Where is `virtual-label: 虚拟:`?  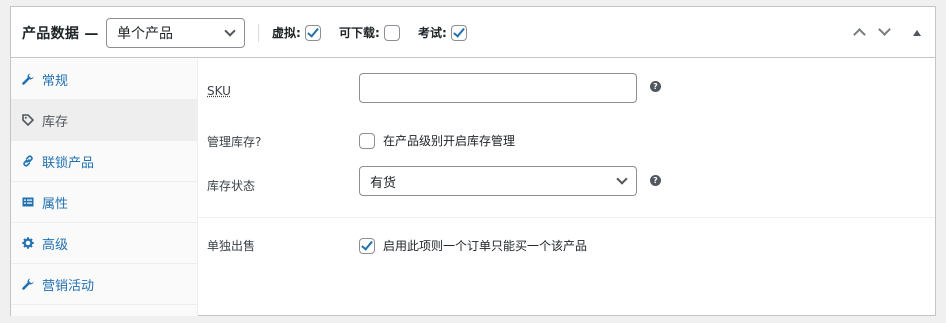 virtual-label: 虚拟: is located at coordinates (286, 33).